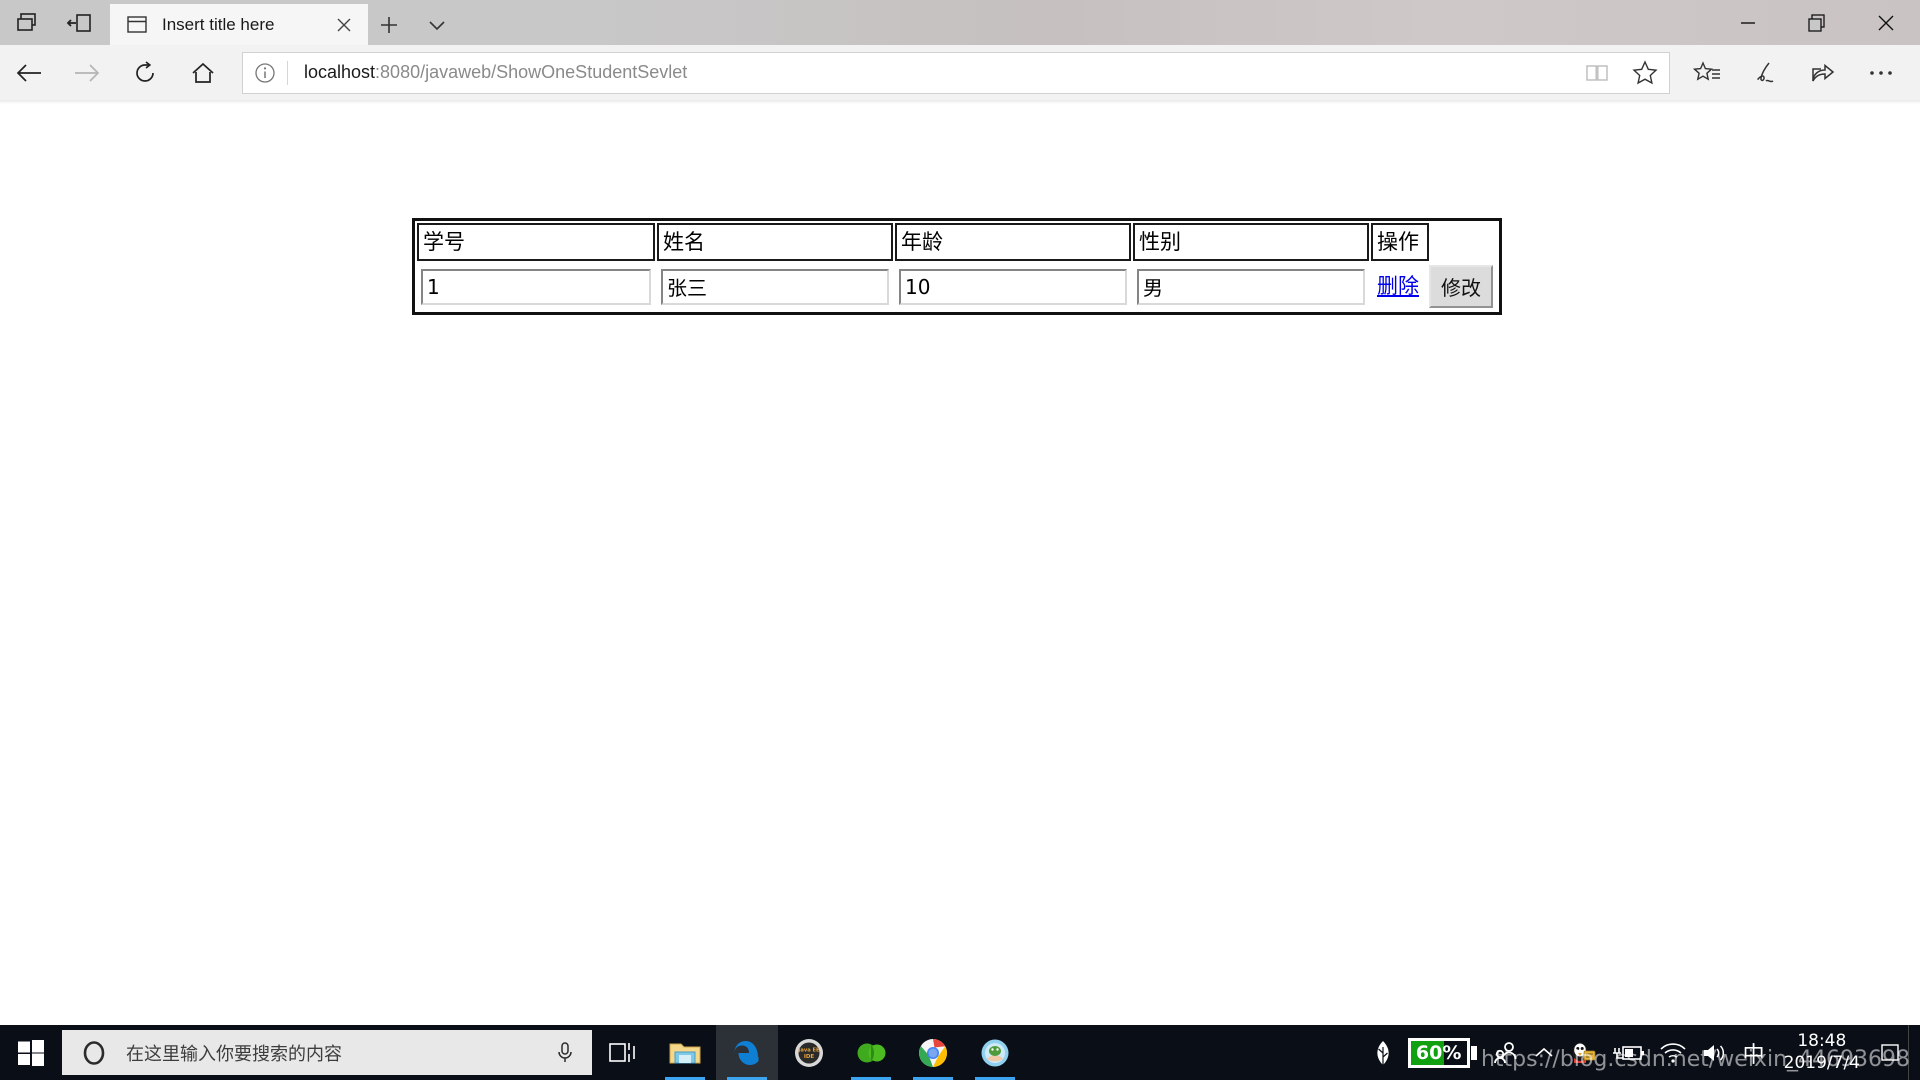 The height and width of the screenshot is (1080, 1920). I want to click on cortana-icon, so click(94, 1053).